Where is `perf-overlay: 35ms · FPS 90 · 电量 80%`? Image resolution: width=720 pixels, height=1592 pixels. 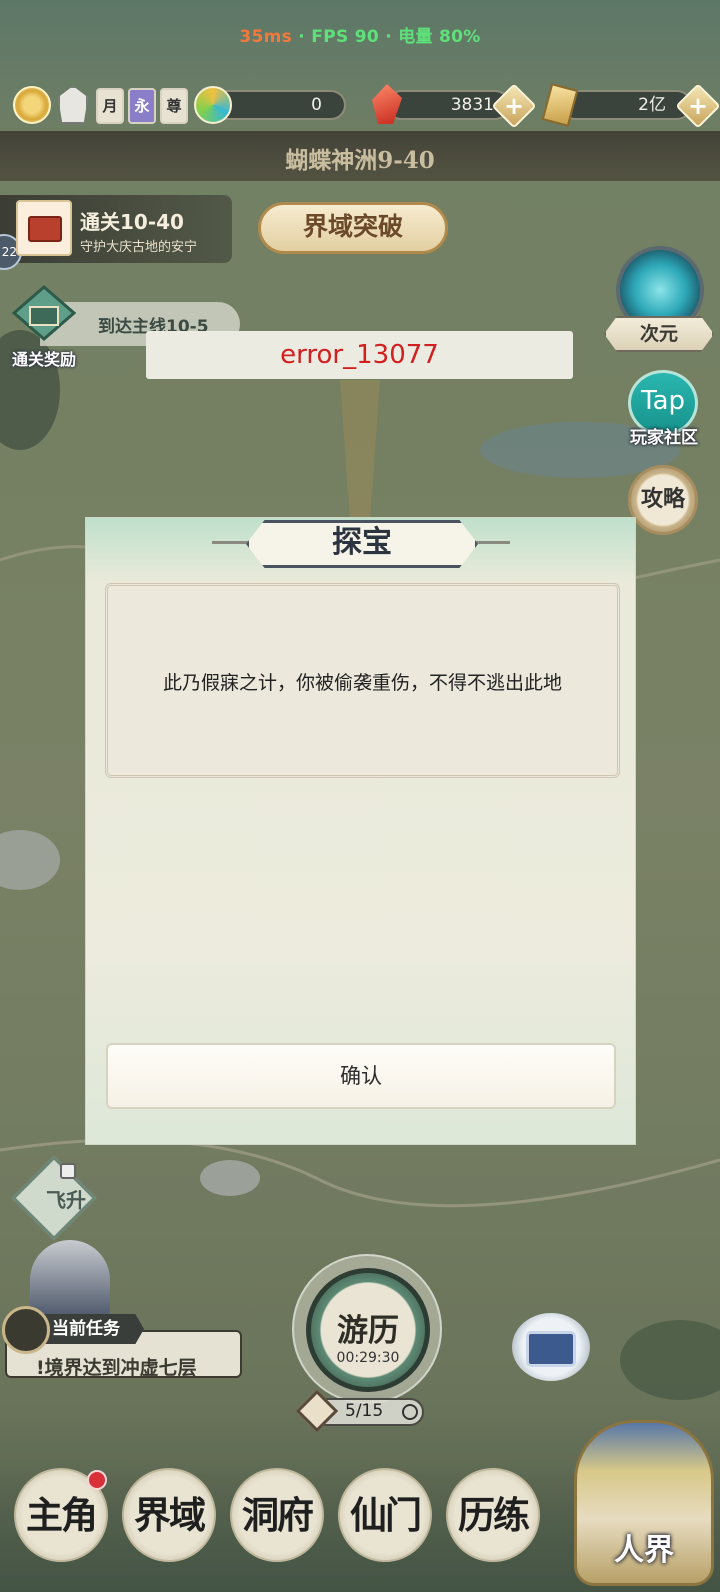 perf-overlay: 35ms · FPS 90 · 电量 80% is located at coordinates (360, 34).